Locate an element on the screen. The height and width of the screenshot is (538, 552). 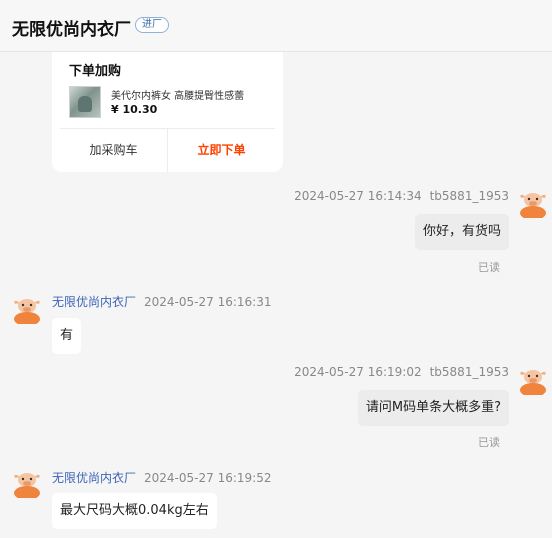
message-meta: 无限优尚内衣厂 2024-05-27 16:16:31 is located at coordinates (161, 301).